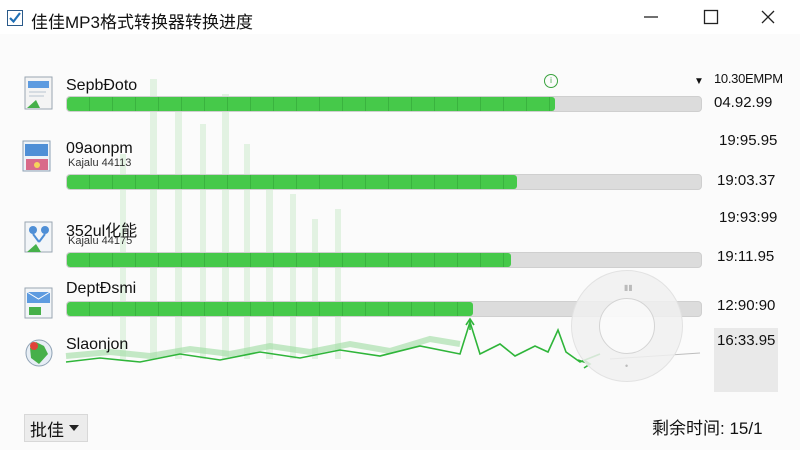 The width and height of the screenshot is (800, 450). Describe the element at coordinates (101, 288) in the screenshot. I see `file-name: DeptĐsmi` at that location.